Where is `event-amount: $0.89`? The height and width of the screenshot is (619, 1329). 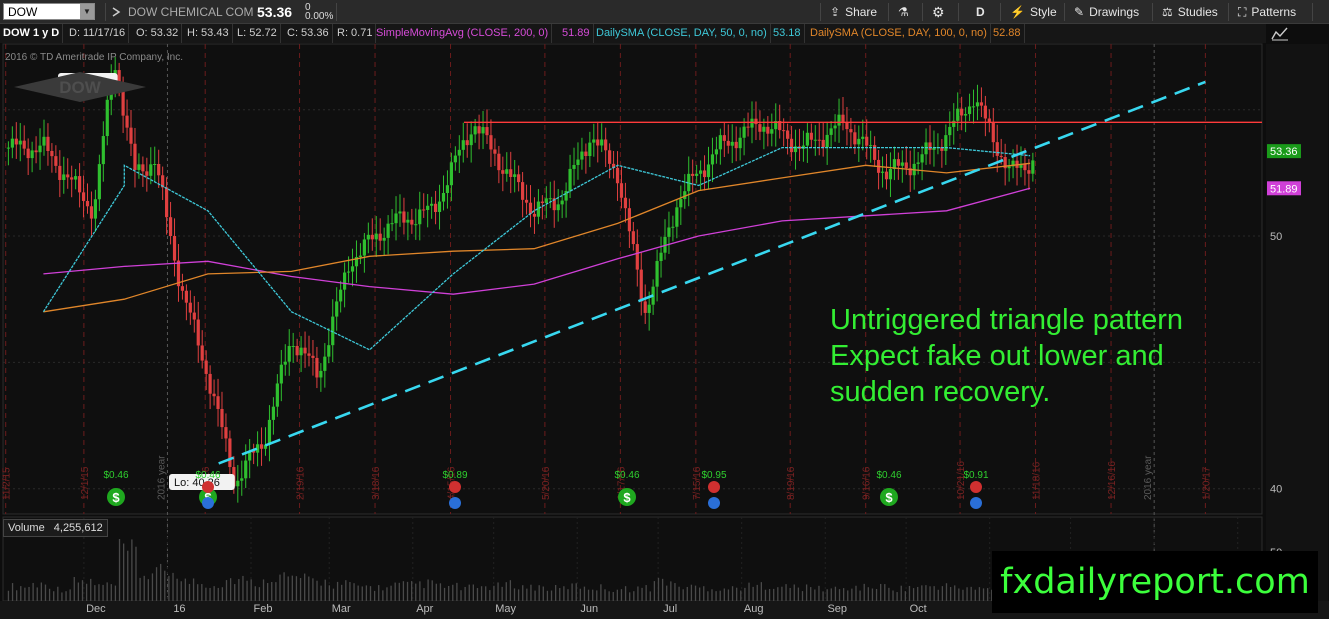
event-amount: $0.89 is located at coordinates (454, 475).